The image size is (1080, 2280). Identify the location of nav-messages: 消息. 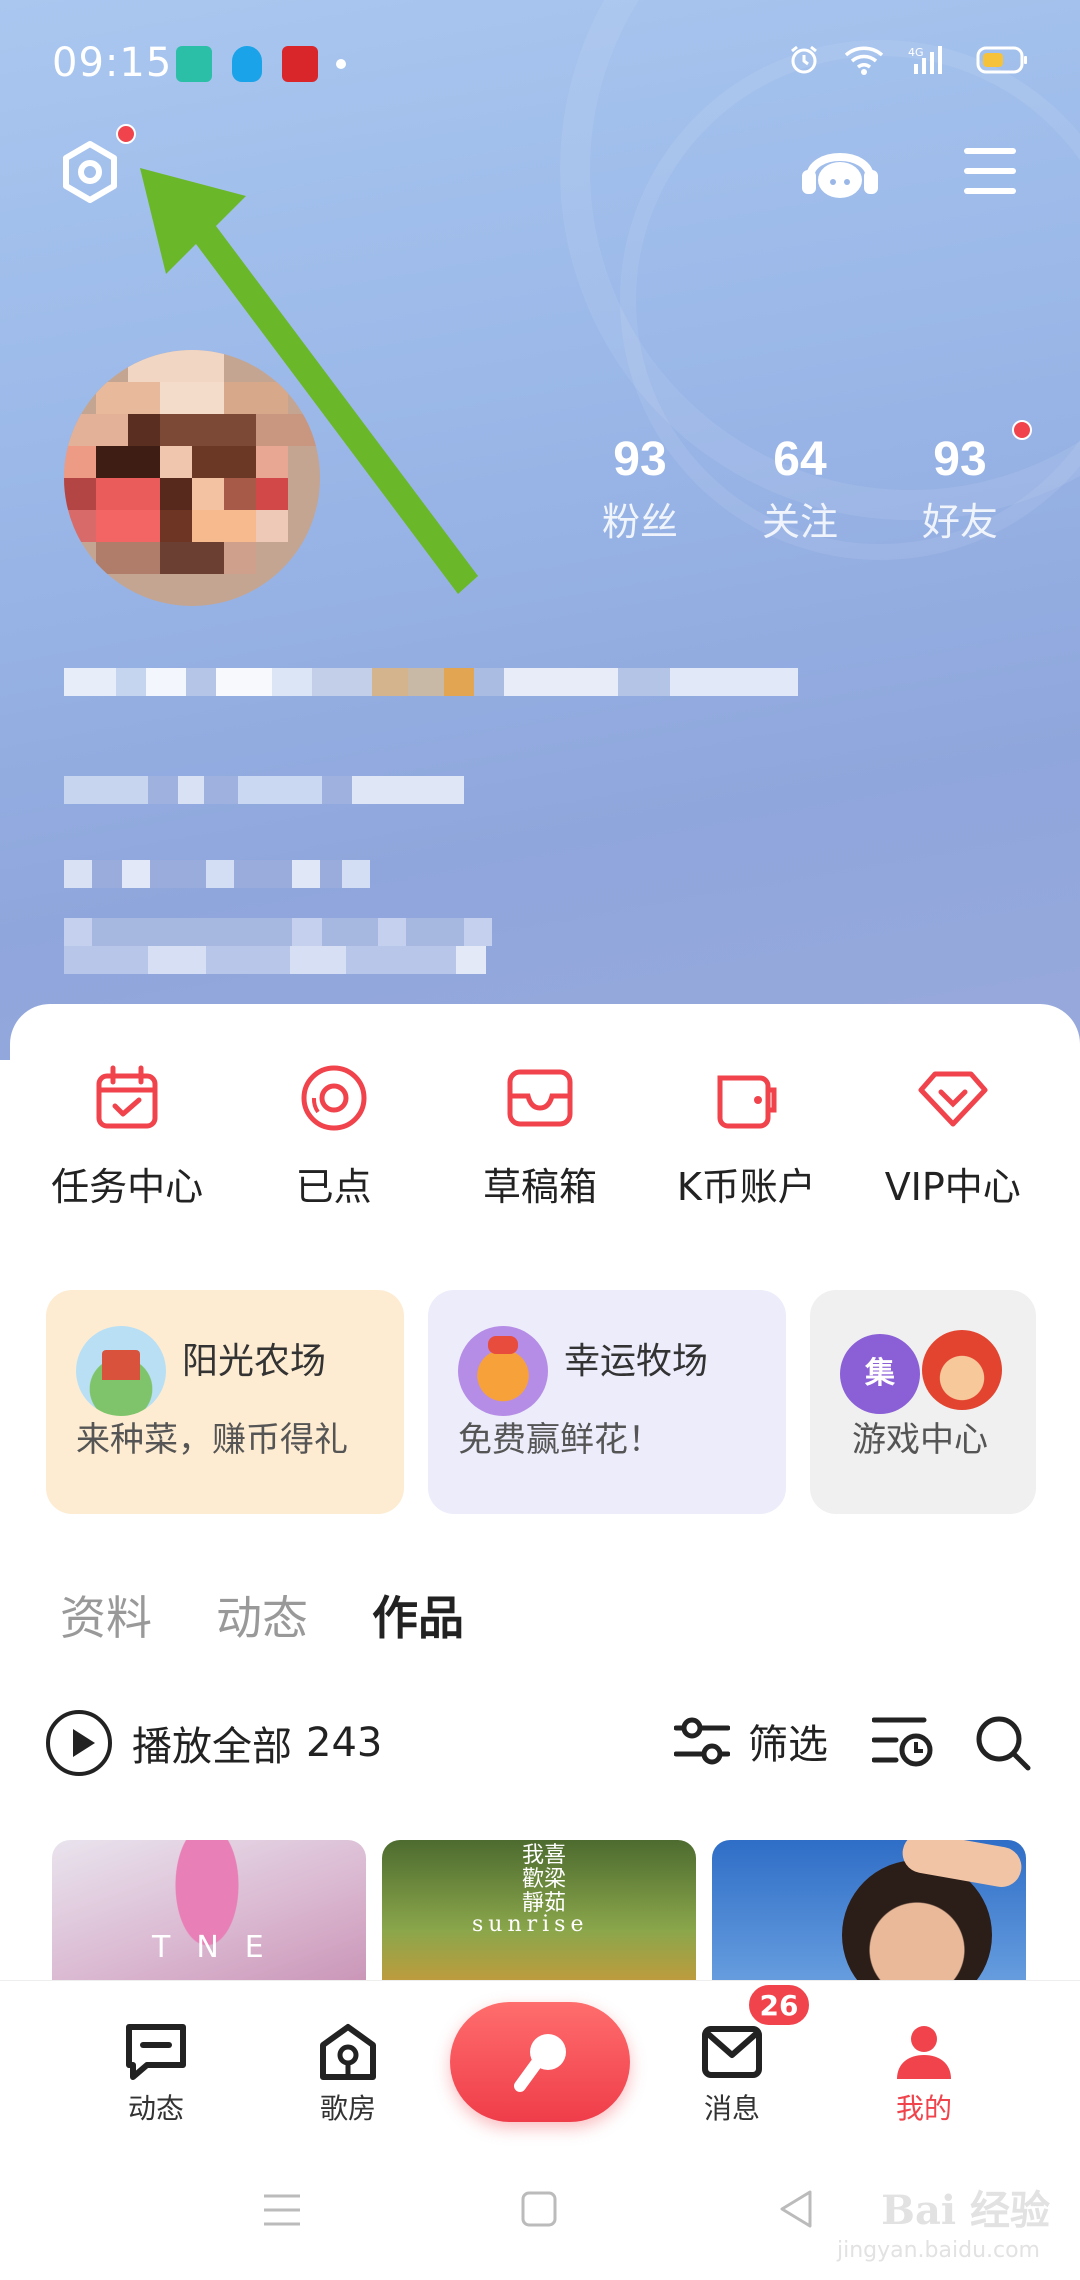
(732, 2074).